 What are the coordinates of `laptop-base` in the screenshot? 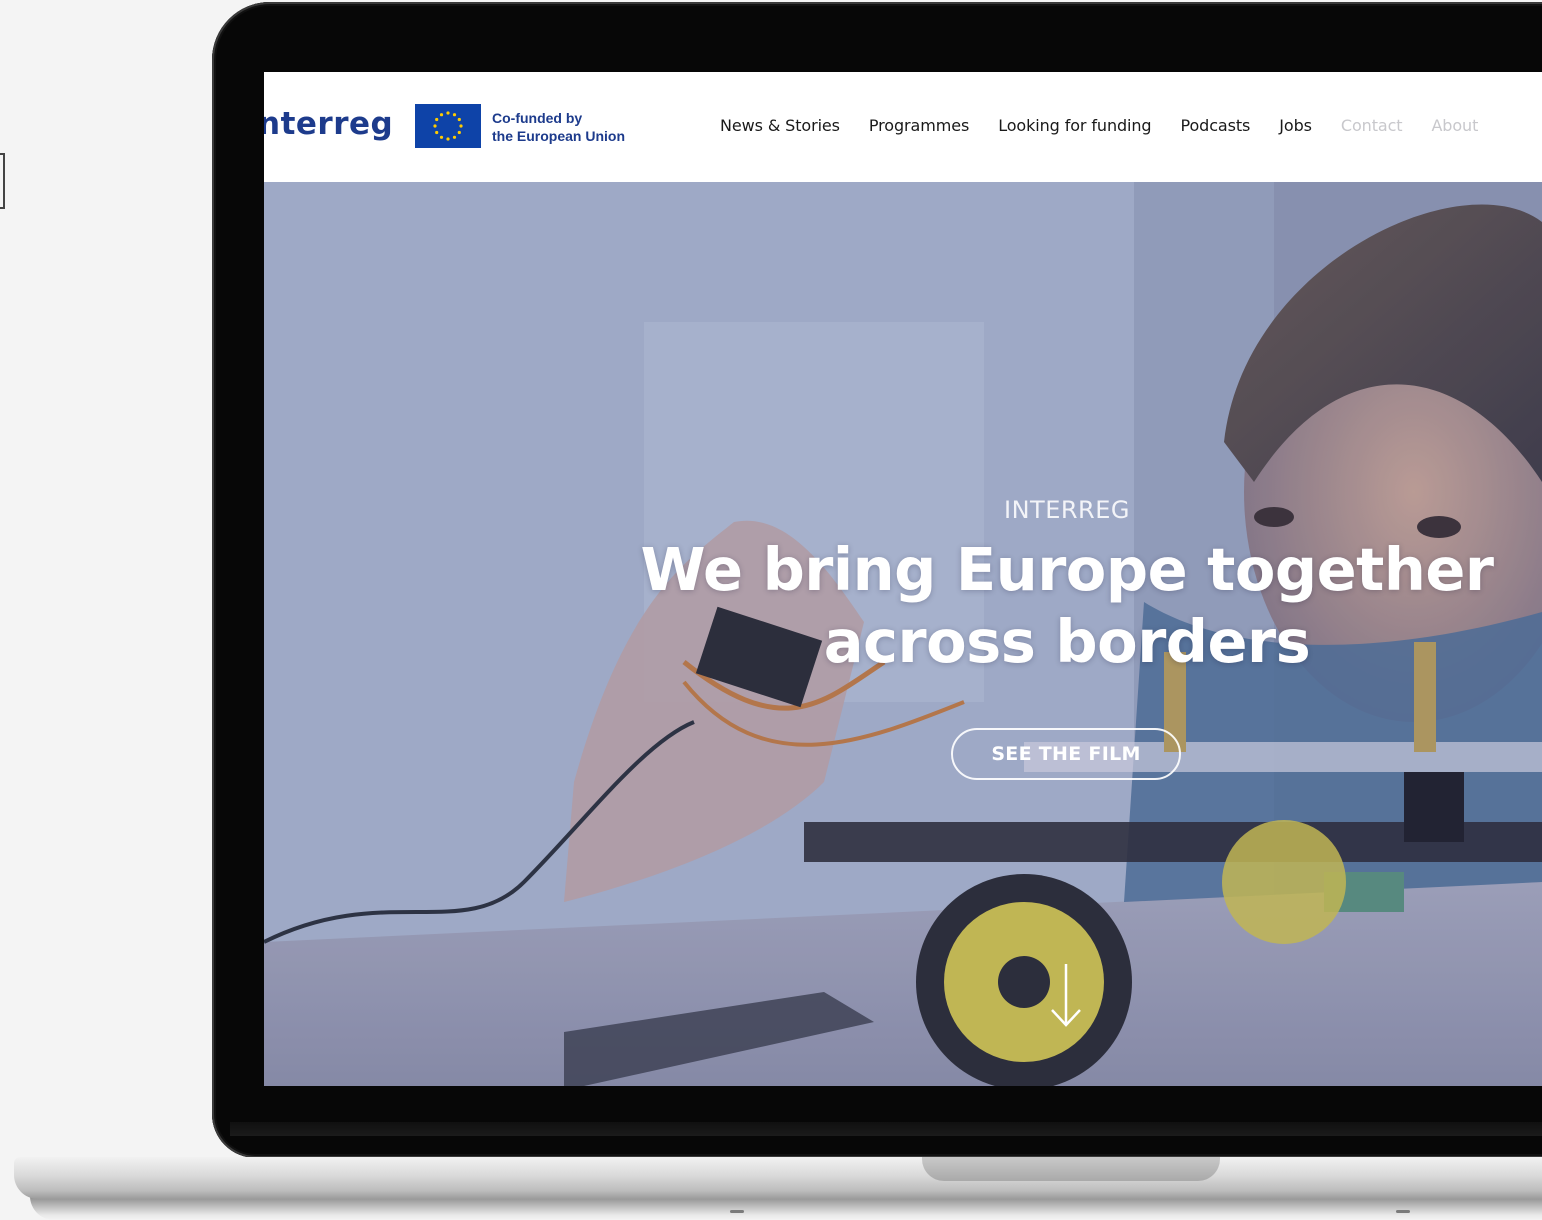 It's located at (778, 1178).